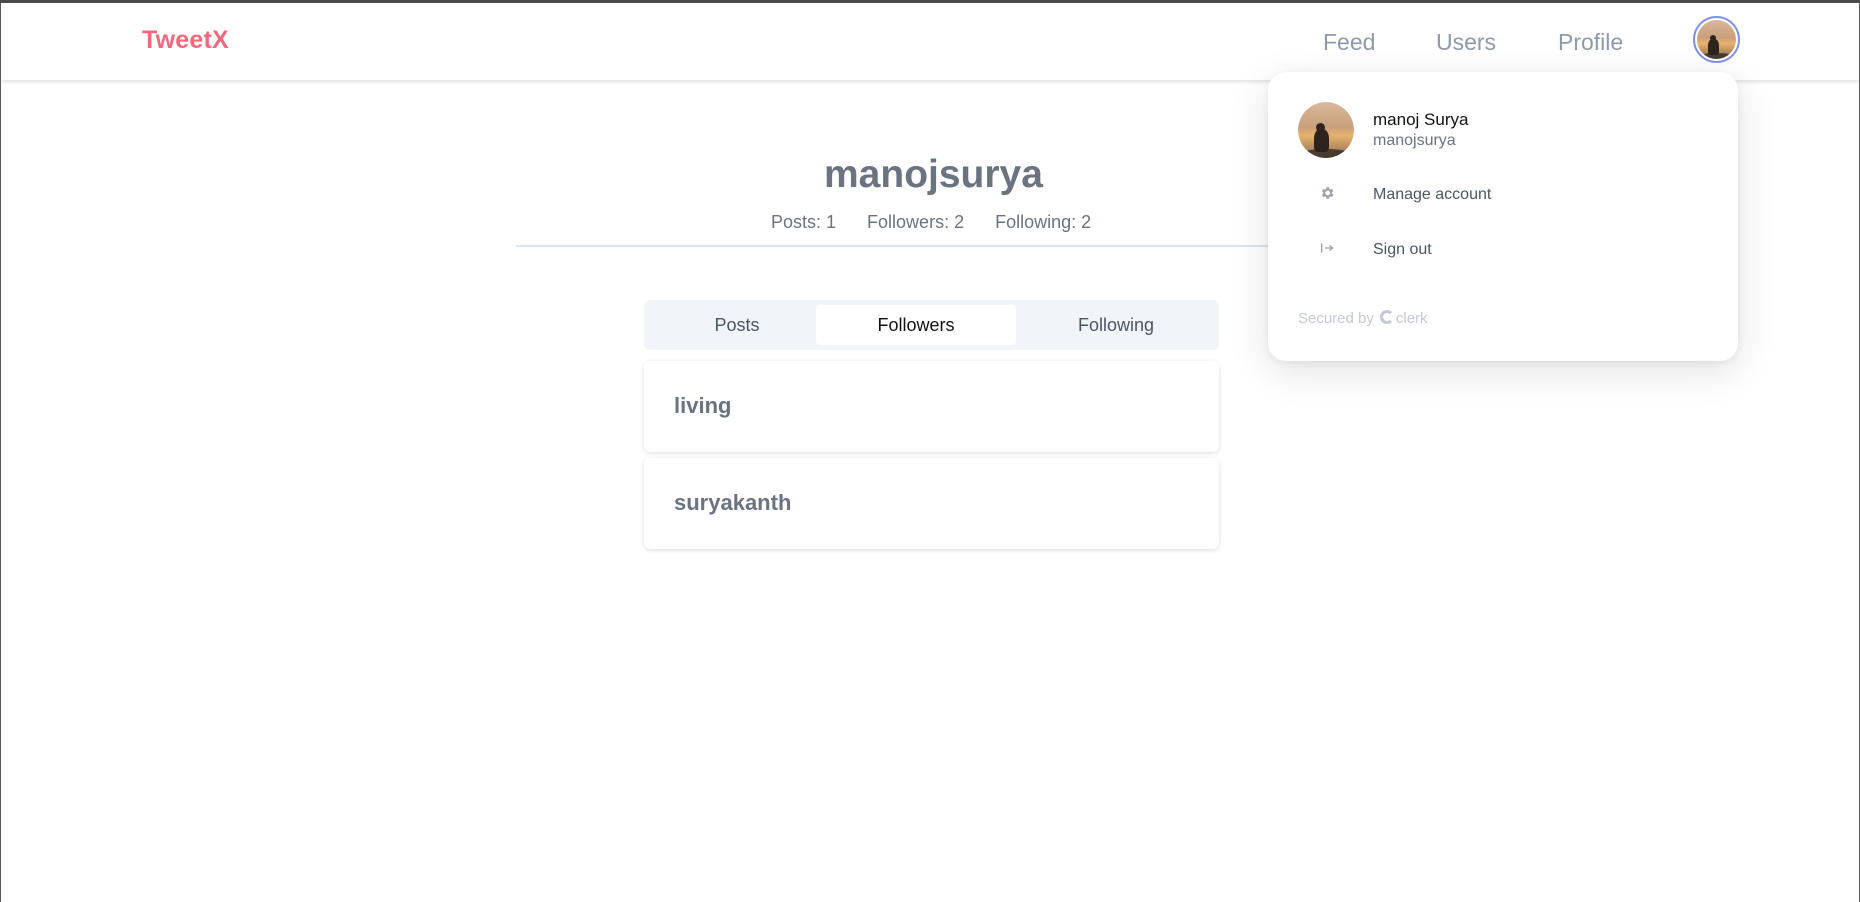  Describe the element at coordinates (737, 325) in the screenshot. I see `tab-posts: Posts` at that location.